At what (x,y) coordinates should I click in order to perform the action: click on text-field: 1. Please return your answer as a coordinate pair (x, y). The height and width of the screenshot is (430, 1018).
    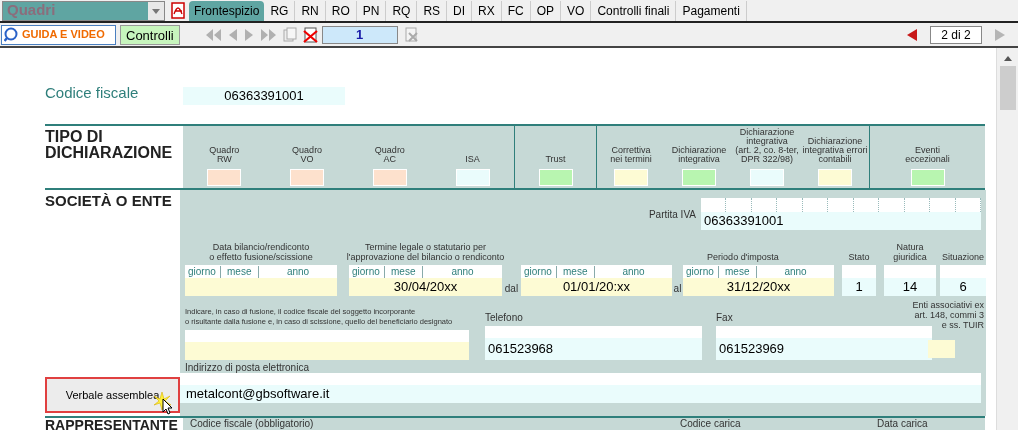
    Looking at the image, I should click on (859, 287).